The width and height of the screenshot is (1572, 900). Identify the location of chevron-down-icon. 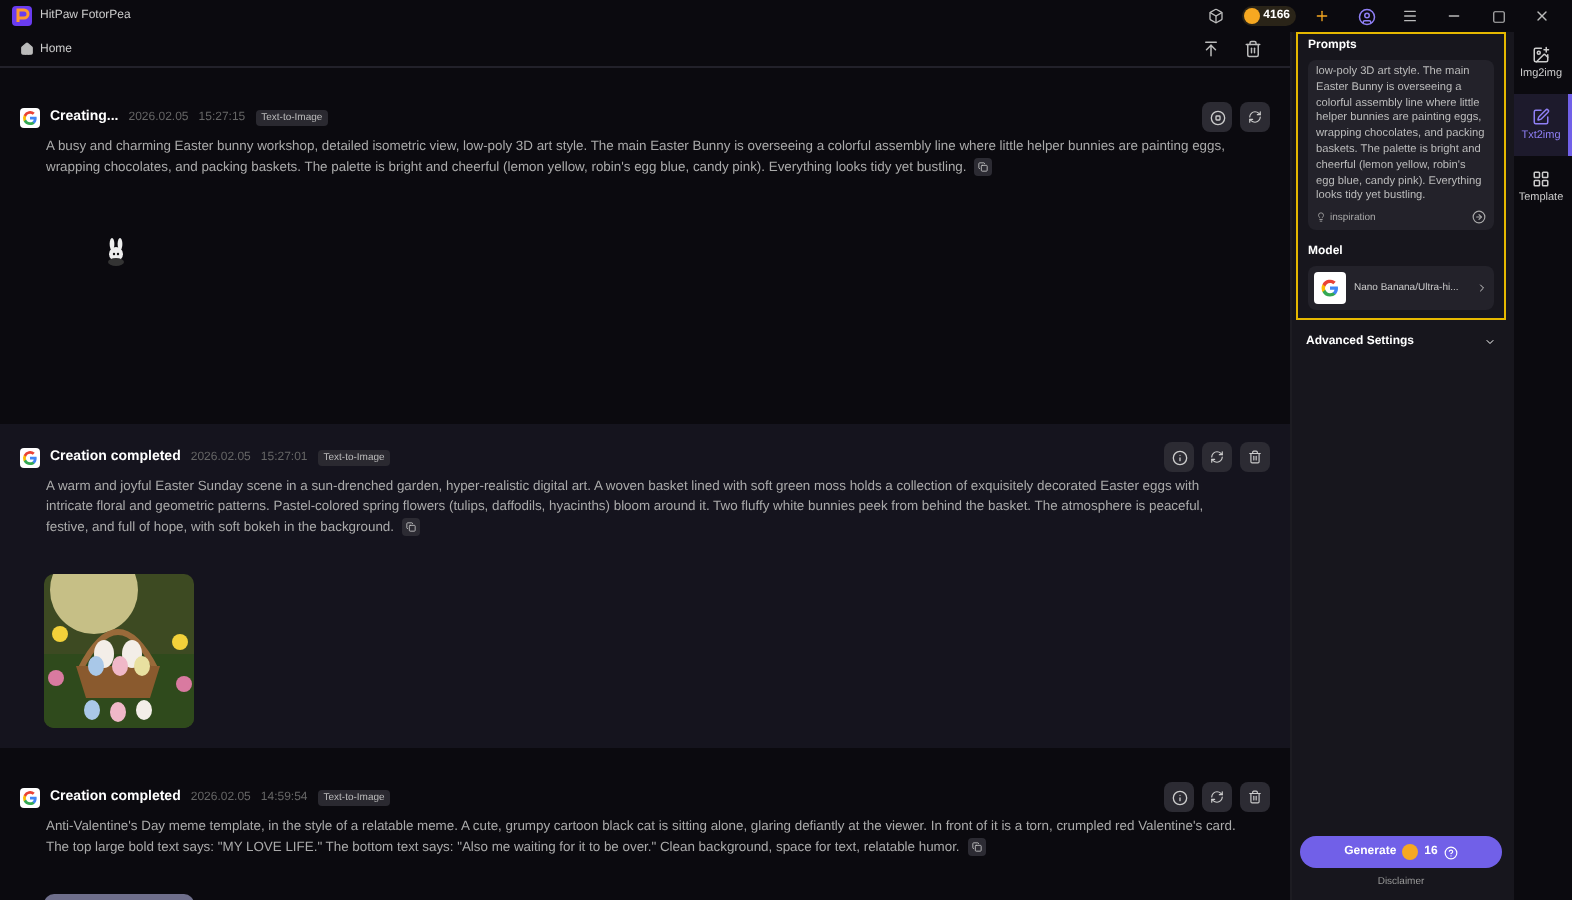
(1490, 342).